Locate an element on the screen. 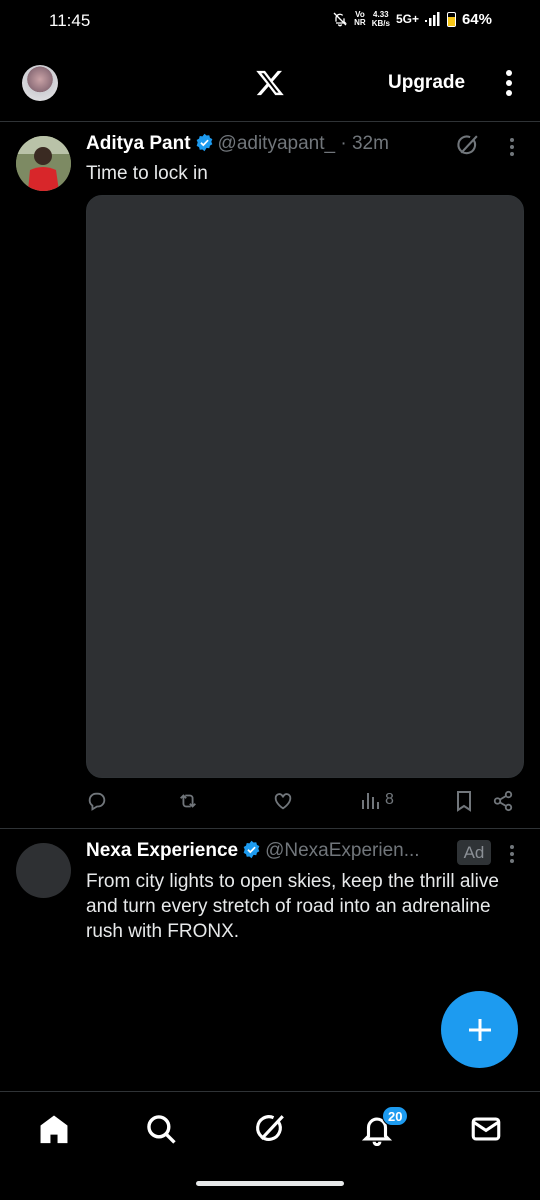  advertiser-name: Nexa Experience is located at coordinates (162, 850).